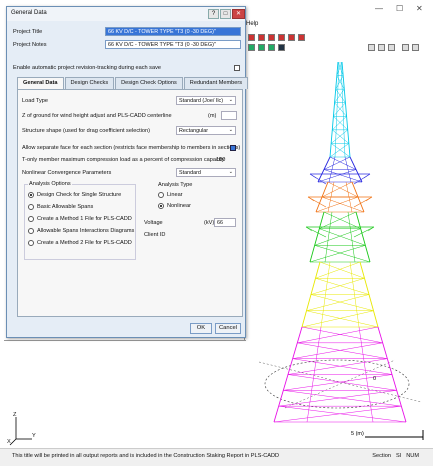  Describe the element at coordinates (89, 83) in the screenshot. I see `tab-design-checks: Design Checks` at that location.